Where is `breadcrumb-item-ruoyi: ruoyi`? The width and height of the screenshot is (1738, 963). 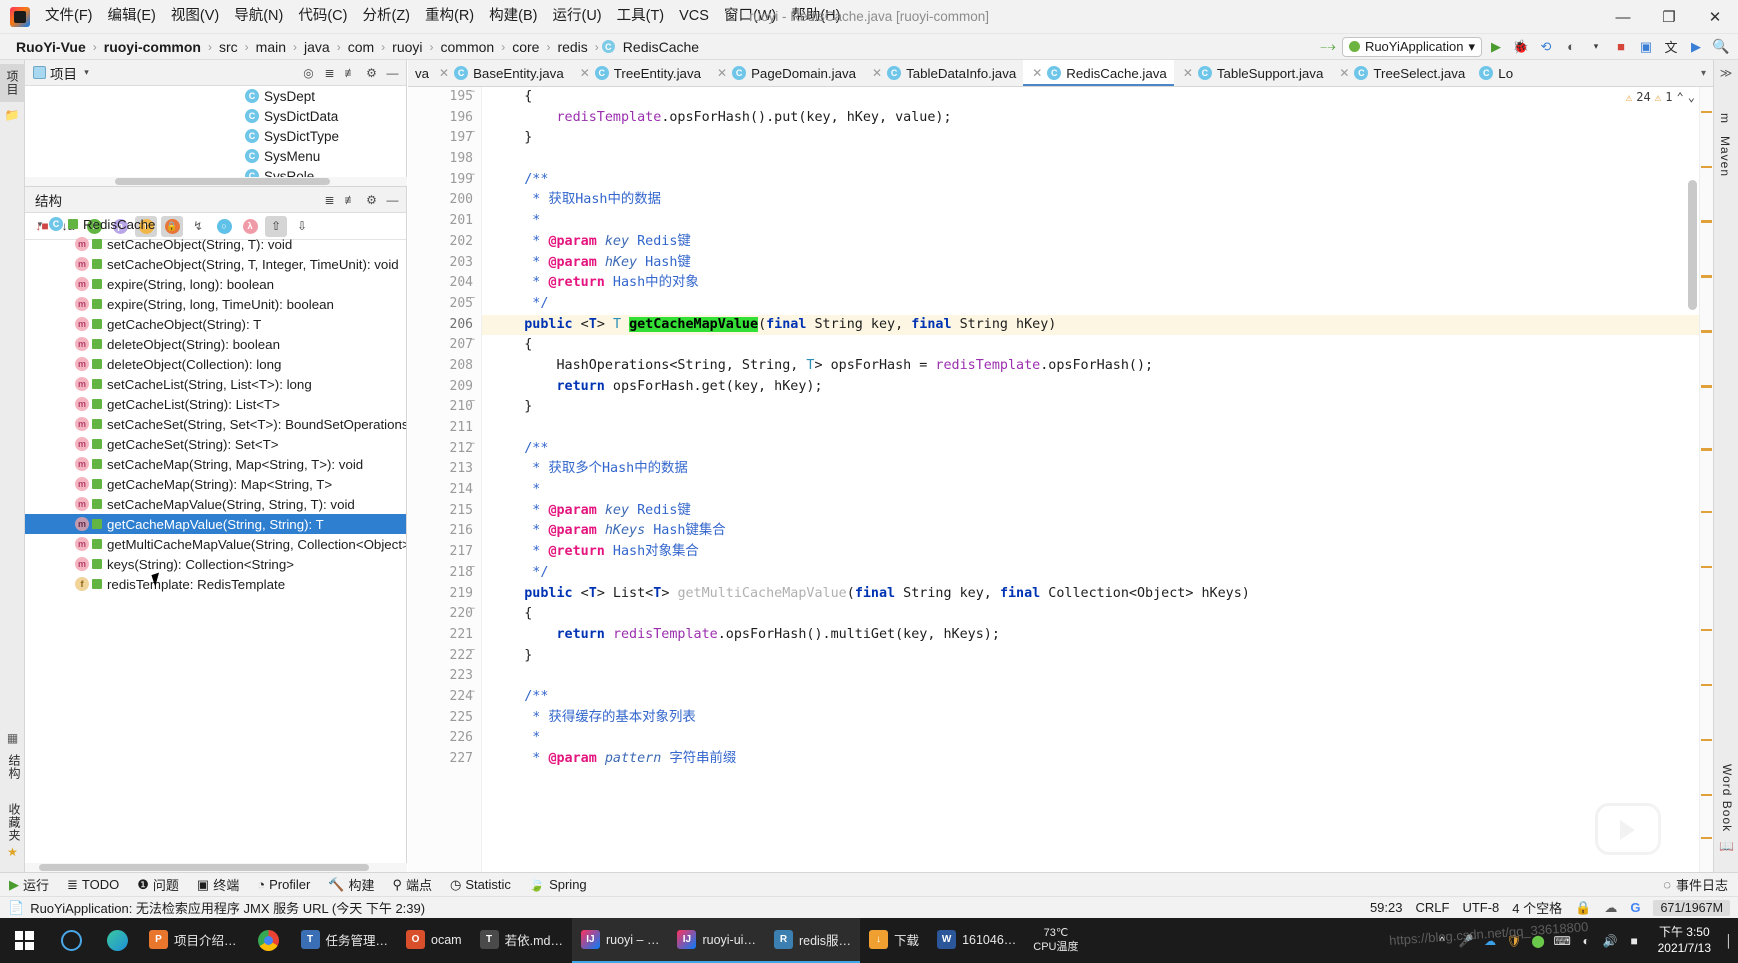
breadcrumb-item-ruoyi: ruoyi is located at coordinates (407, 47).